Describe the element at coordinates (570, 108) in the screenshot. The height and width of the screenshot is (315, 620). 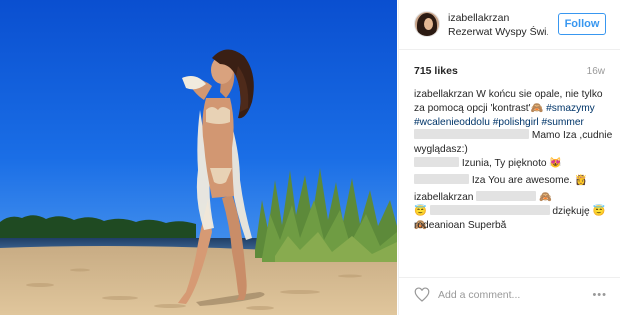
I see `hashtag-link: #smazymy` at that location.